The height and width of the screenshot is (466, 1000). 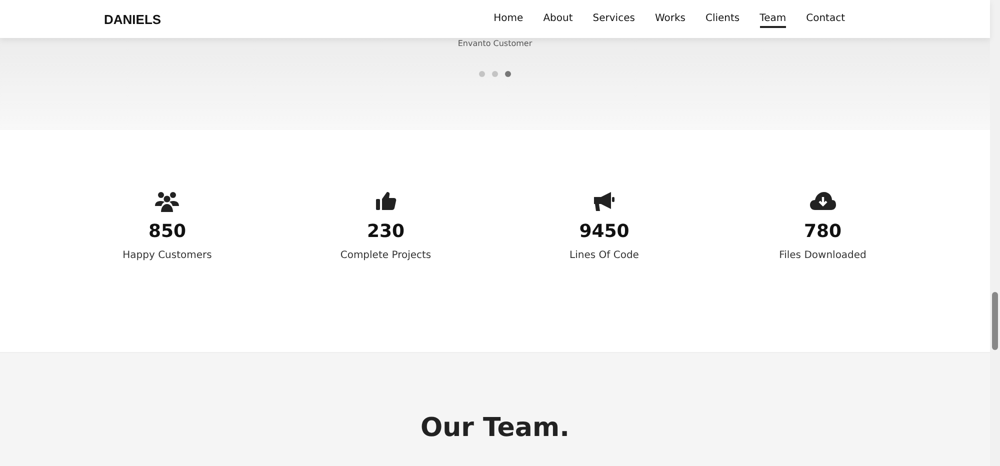 What do you see at coordinates (509, 19) in the screenshot?
I see `nav-link: Home` at bounding box center [509, 19].